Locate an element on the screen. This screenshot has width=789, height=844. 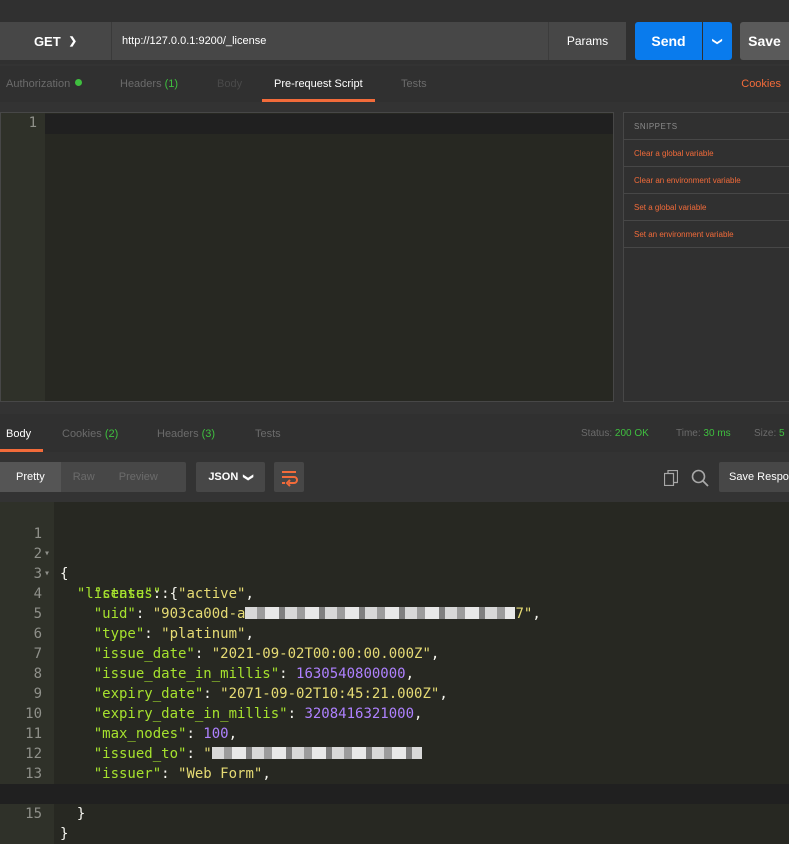
send-button: Send is located at coordinates (668, 41).